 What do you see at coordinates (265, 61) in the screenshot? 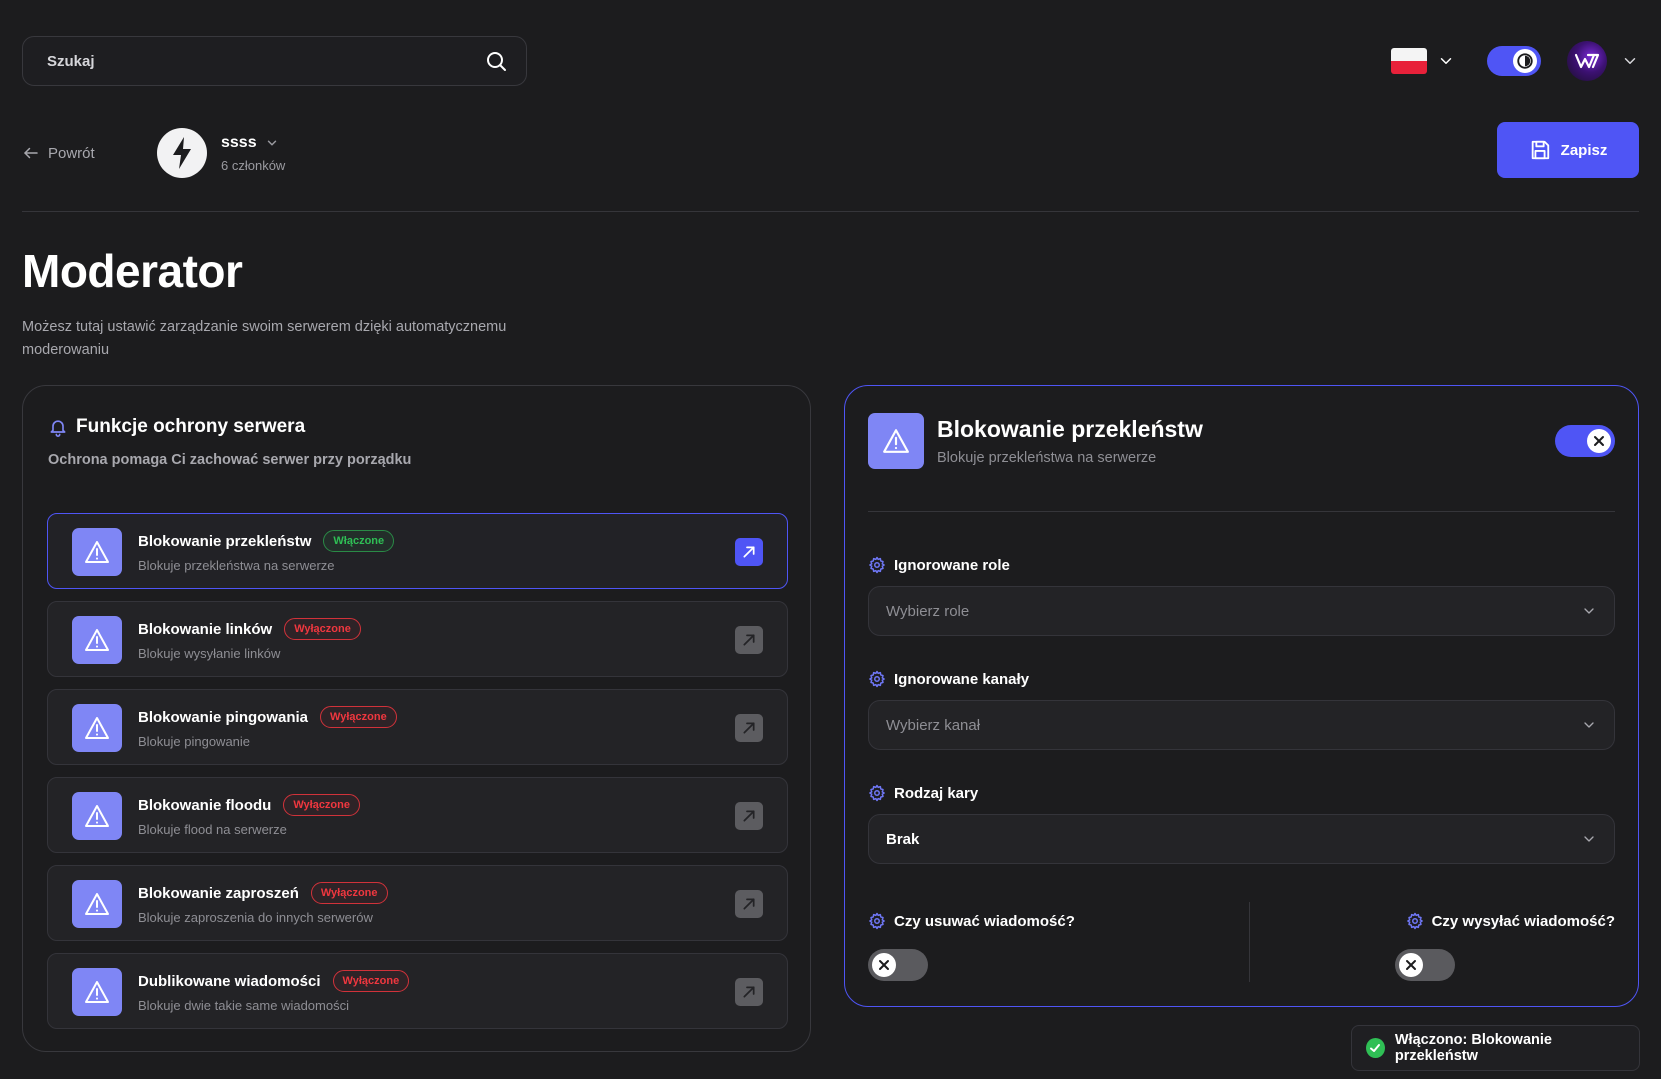
I see `search-input` at bounding box center [265, 61].